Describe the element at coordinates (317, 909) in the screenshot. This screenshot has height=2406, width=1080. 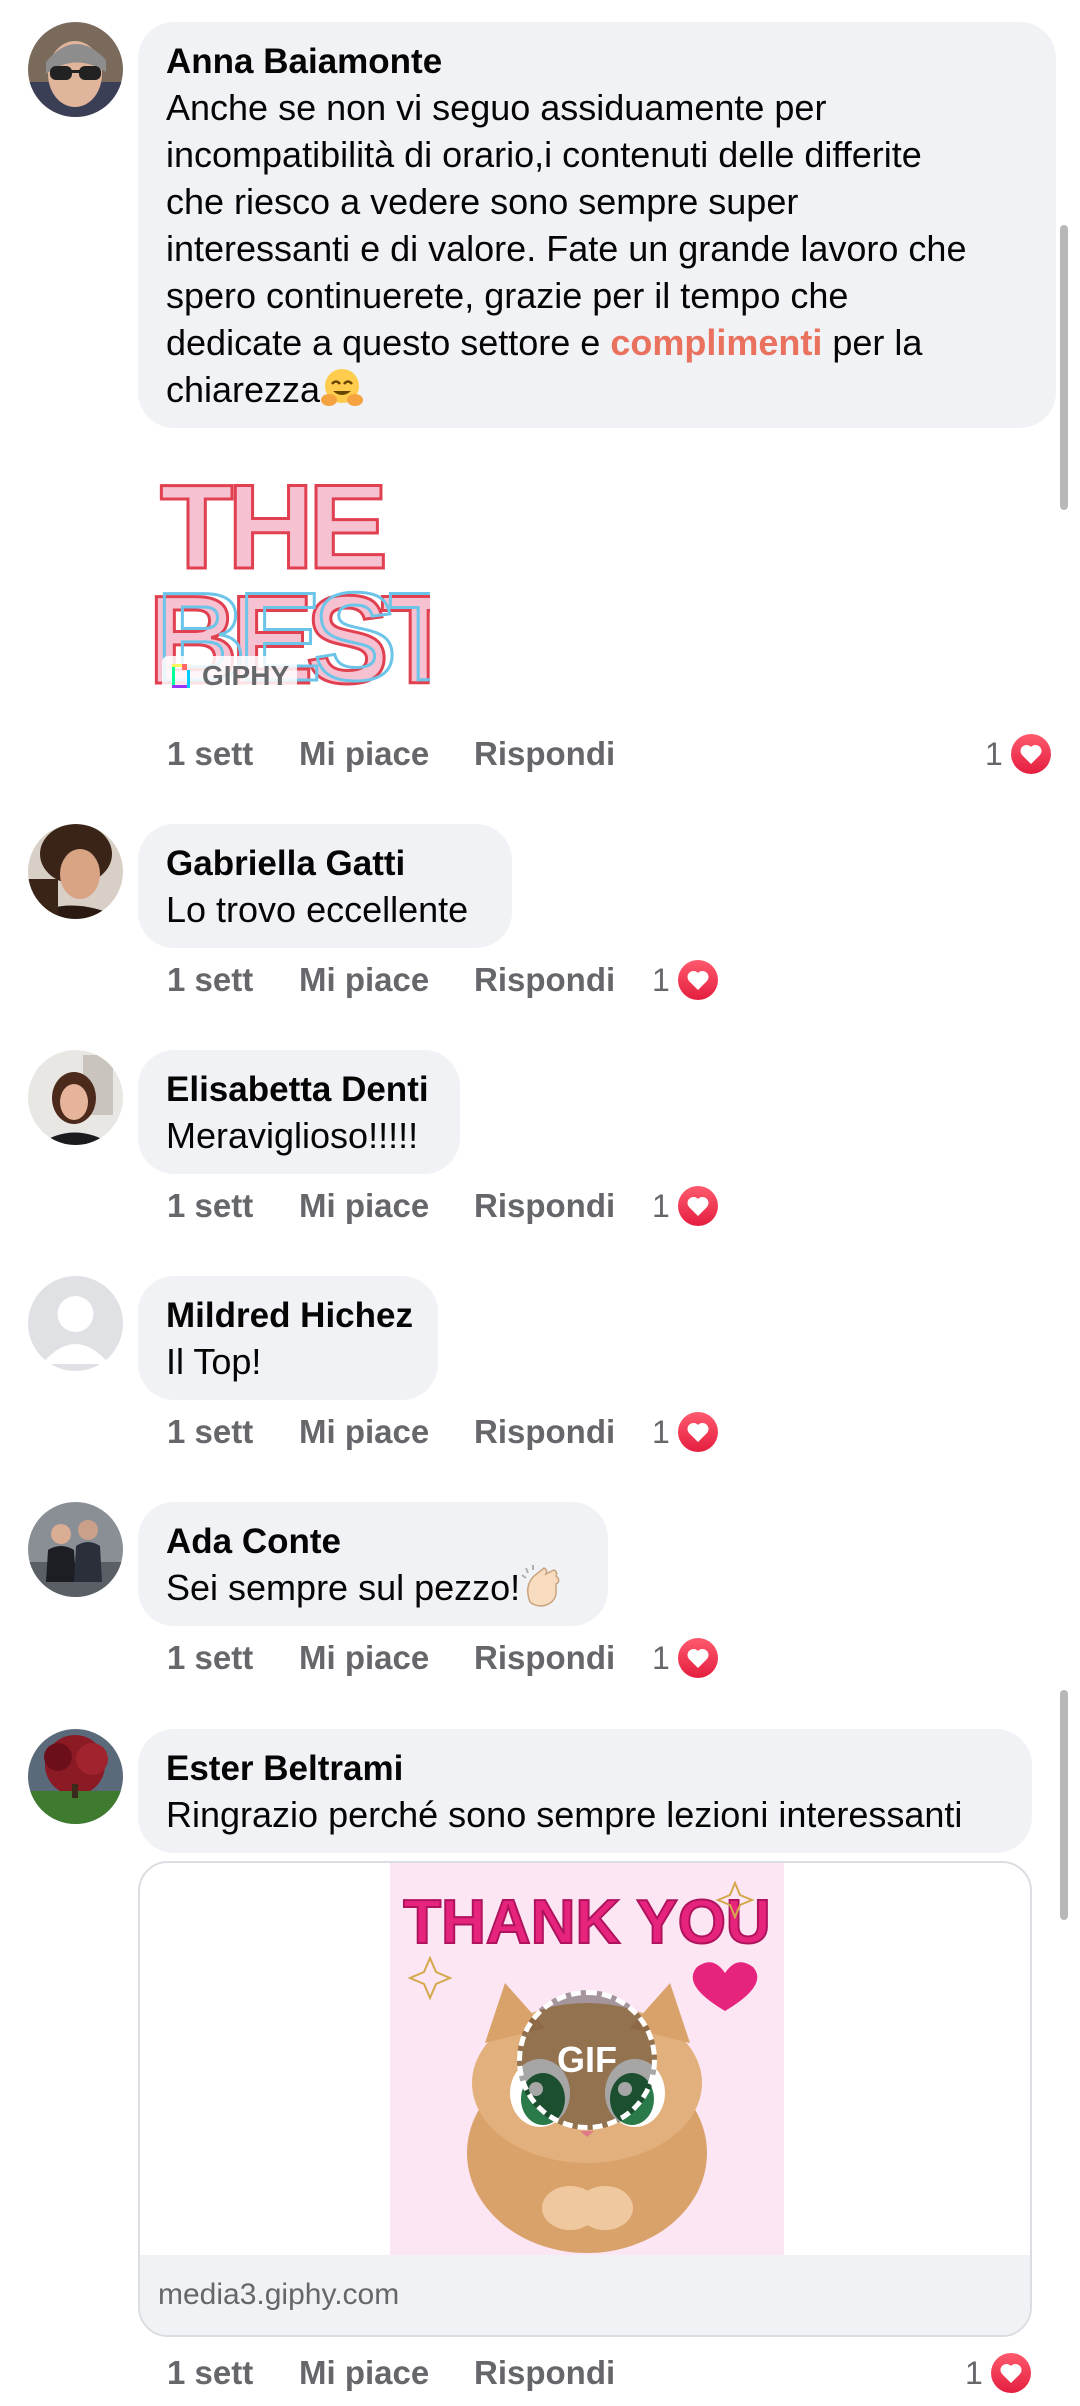
I see `comment-text: Lo trovo eccellente` at that location.